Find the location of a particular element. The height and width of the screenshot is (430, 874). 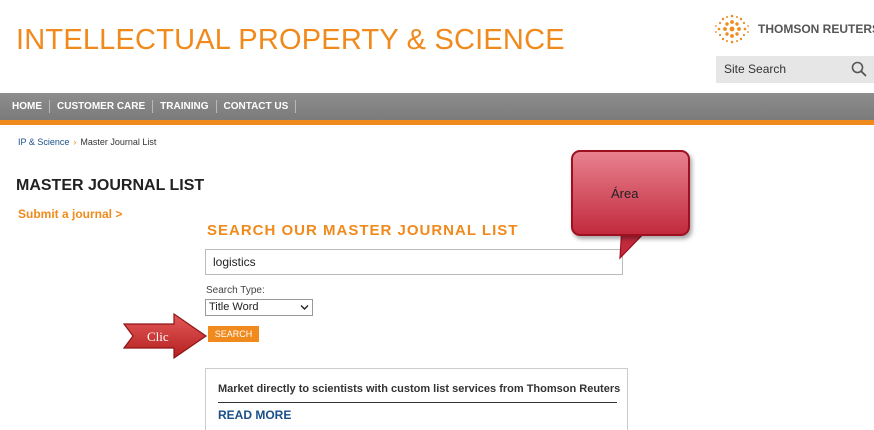

thomson-reuters-logo: THOMSON REUTERS is located at coordinates (793, 29).